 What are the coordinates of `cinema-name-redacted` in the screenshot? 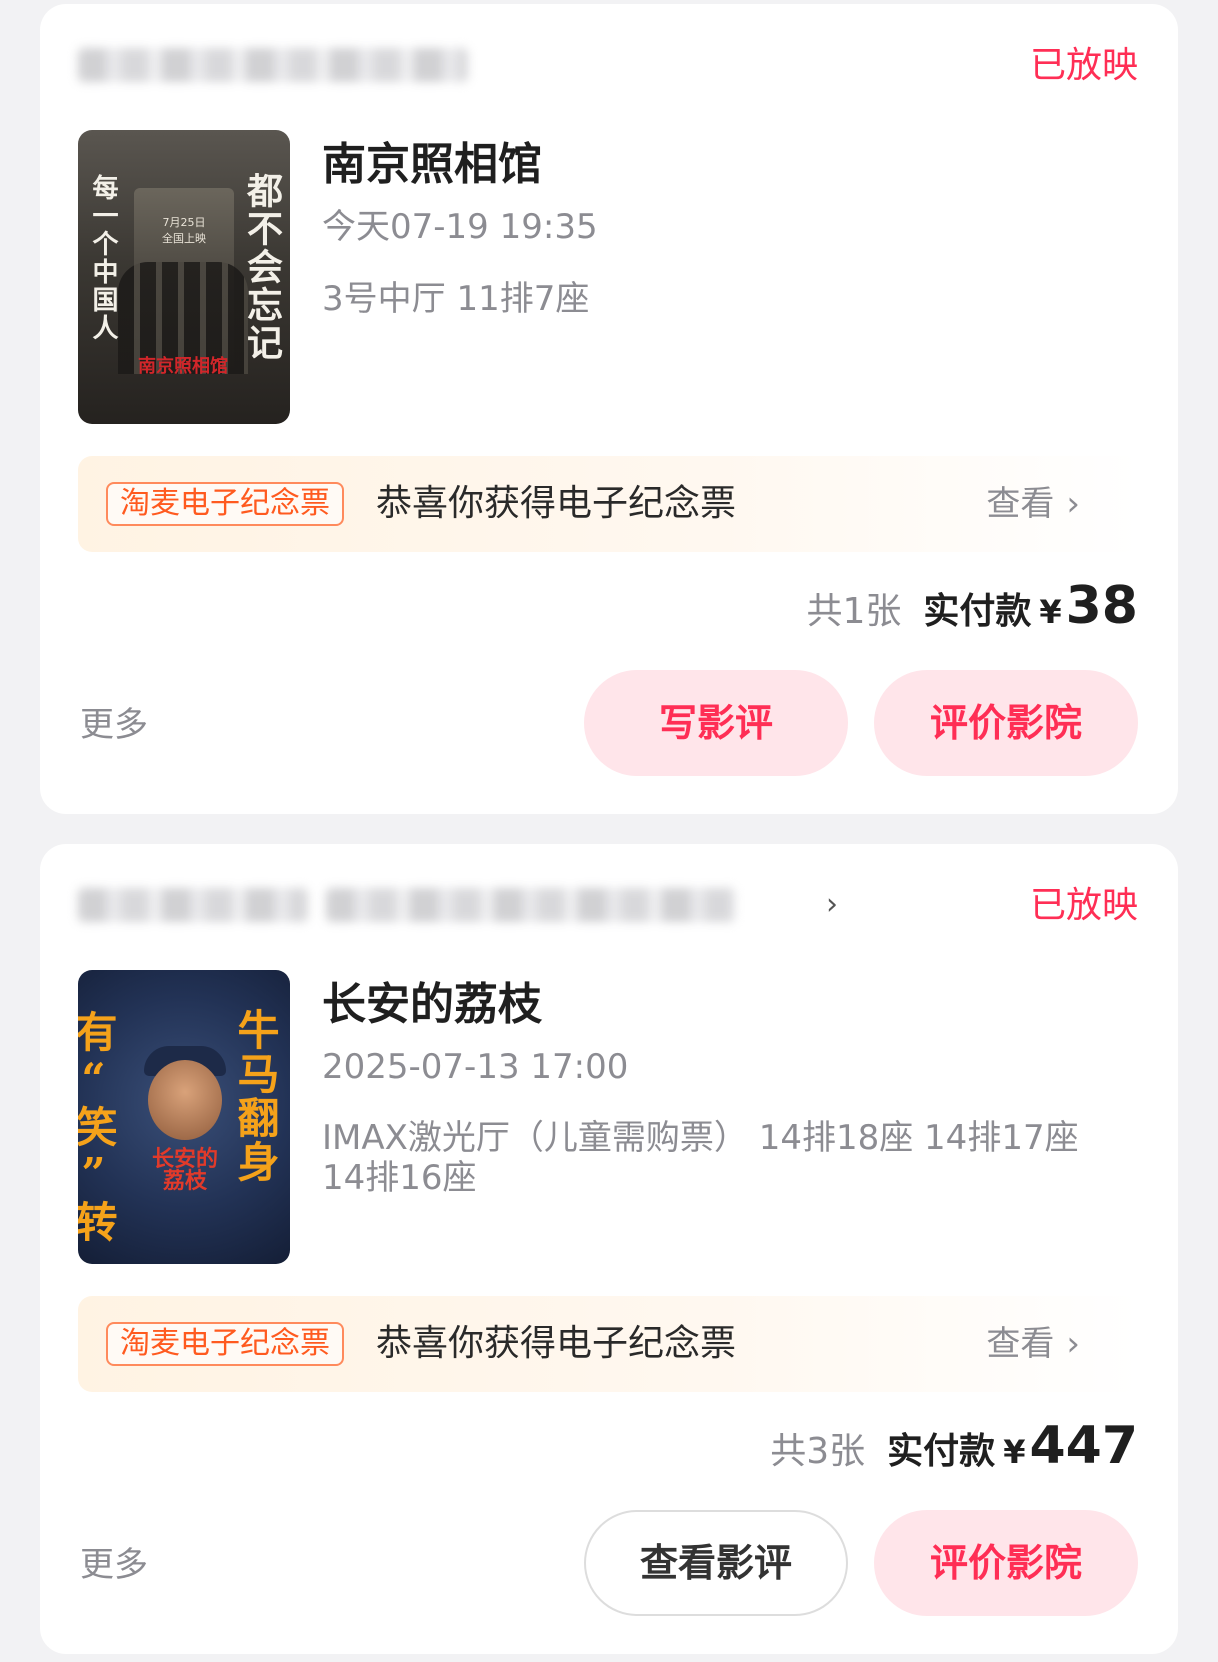 It's located at (458, 65).